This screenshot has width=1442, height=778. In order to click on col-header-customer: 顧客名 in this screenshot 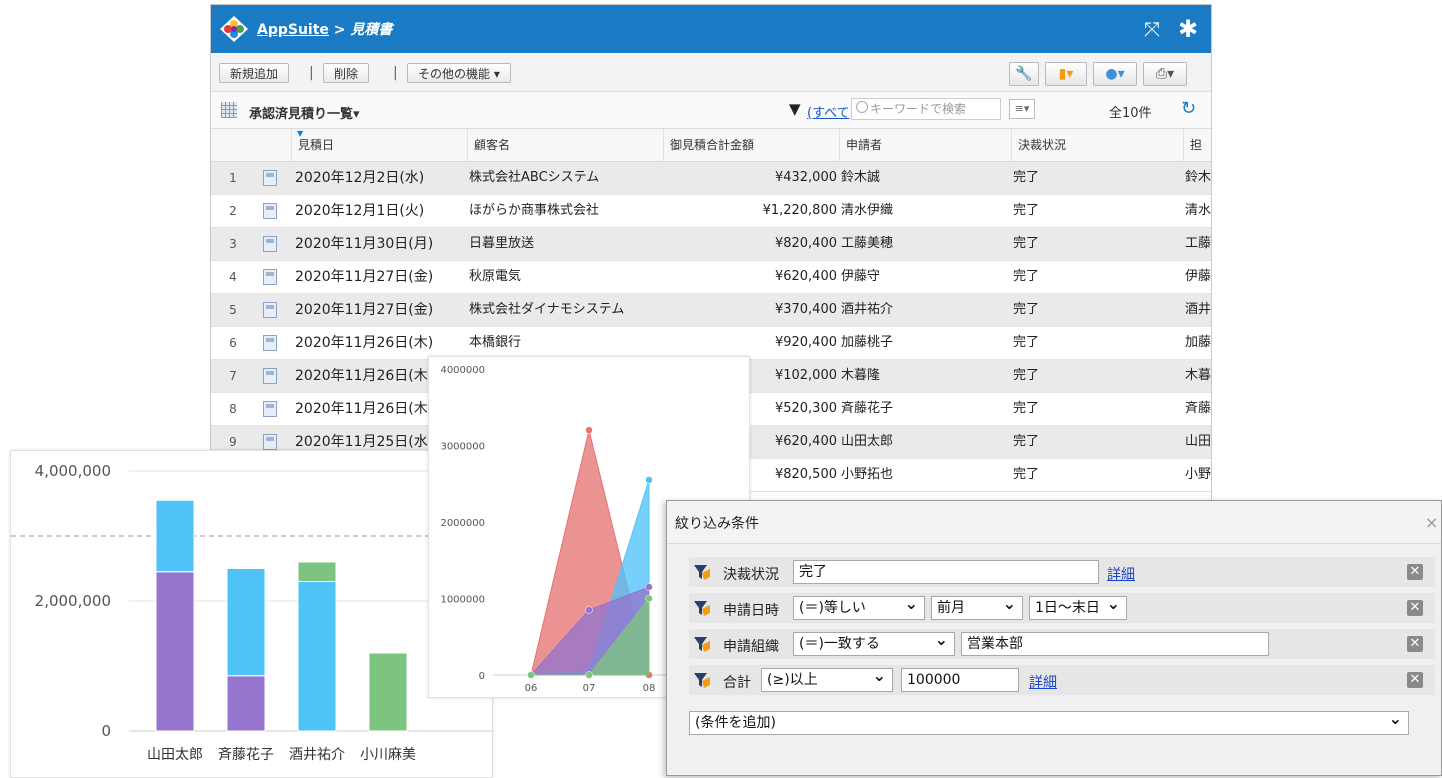, I will do `click(565, 145)`.